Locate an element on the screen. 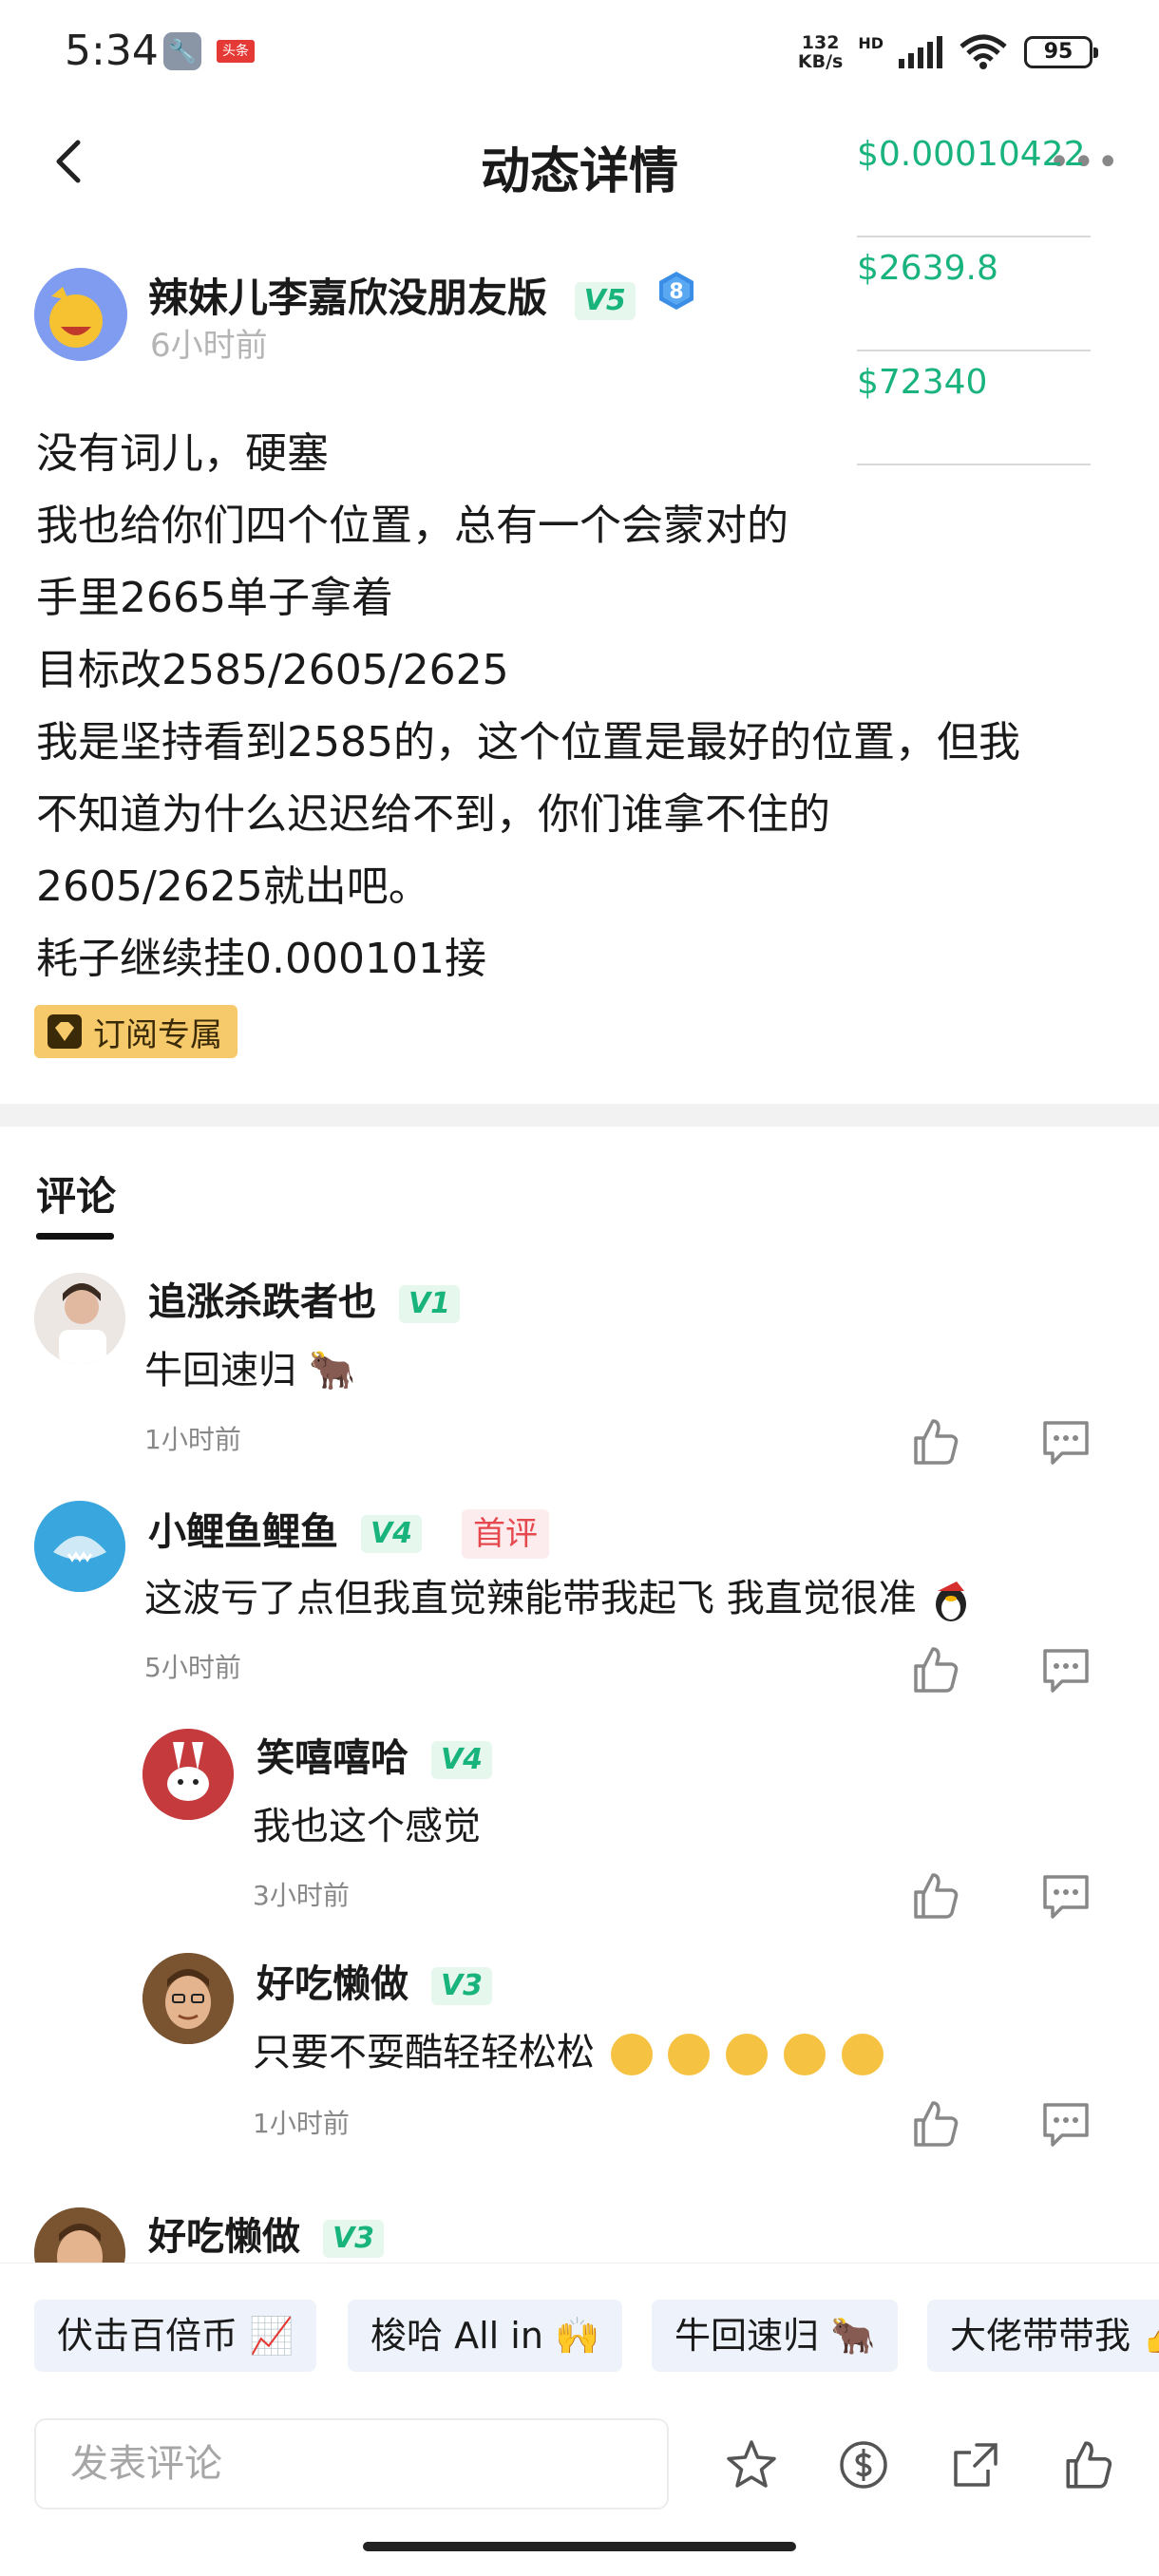 Image resolution: width=1159 pixels, height=2576 pixels. commenter-name: 追涨杀跌者也 V1 is located at coordinates (304, 1298).